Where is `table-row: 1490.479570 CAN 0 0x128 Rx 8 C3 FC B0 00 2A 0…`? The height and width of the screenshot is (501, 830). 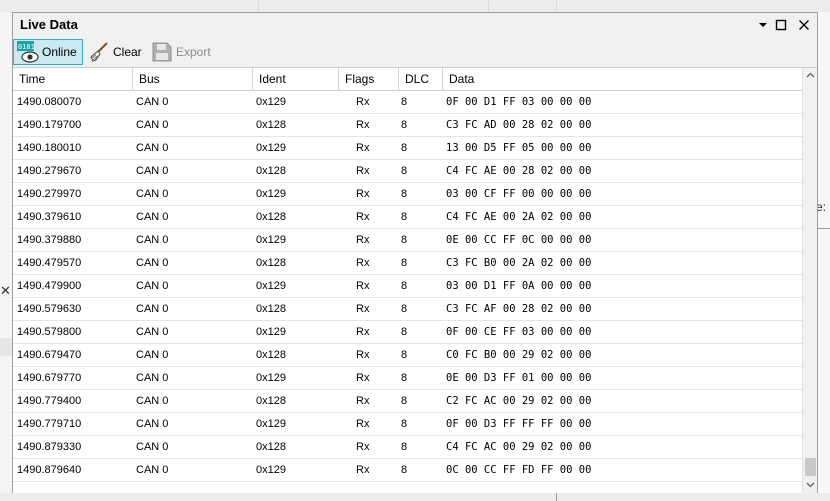 table-row: 1490.479570 CAN 0 0x128 Rx 8 C3 FC B0 00 2A 0… is located at coordinates (407, 263).